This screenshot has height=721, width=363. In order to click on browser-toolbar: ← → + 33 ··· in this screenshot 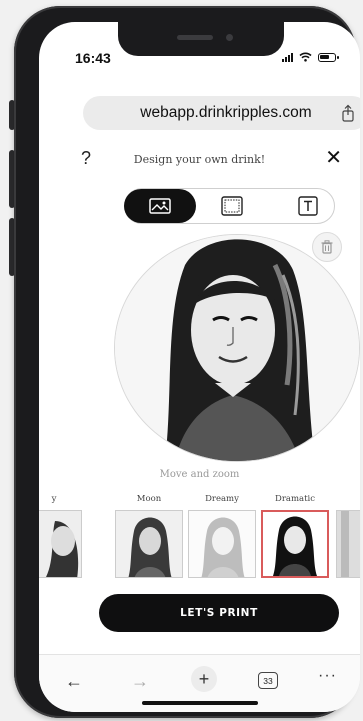, I will do `click(199, 683)`.